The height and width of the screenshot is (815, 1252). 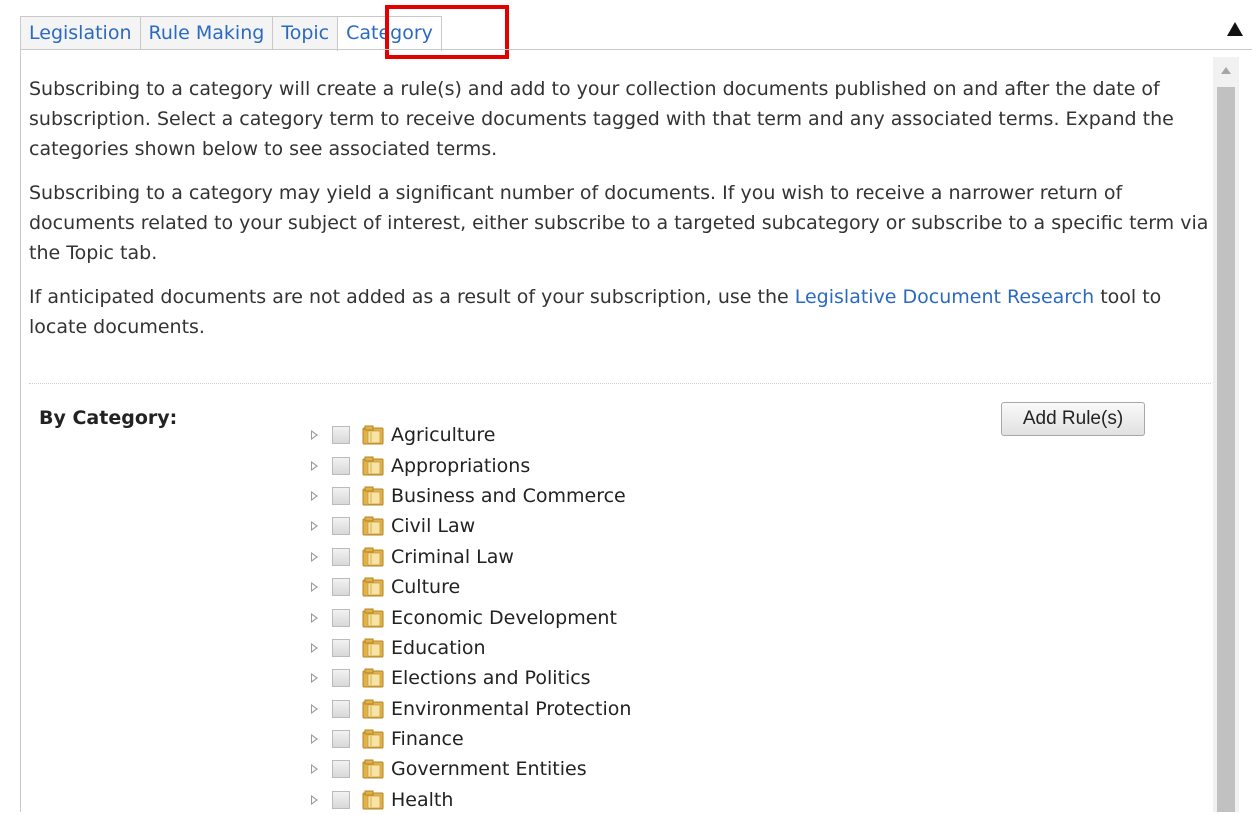 What do you see at coordinates (1226, 70) in the screenshot?
I see `scroll-up-icon` at bounding box center [1226, 70].